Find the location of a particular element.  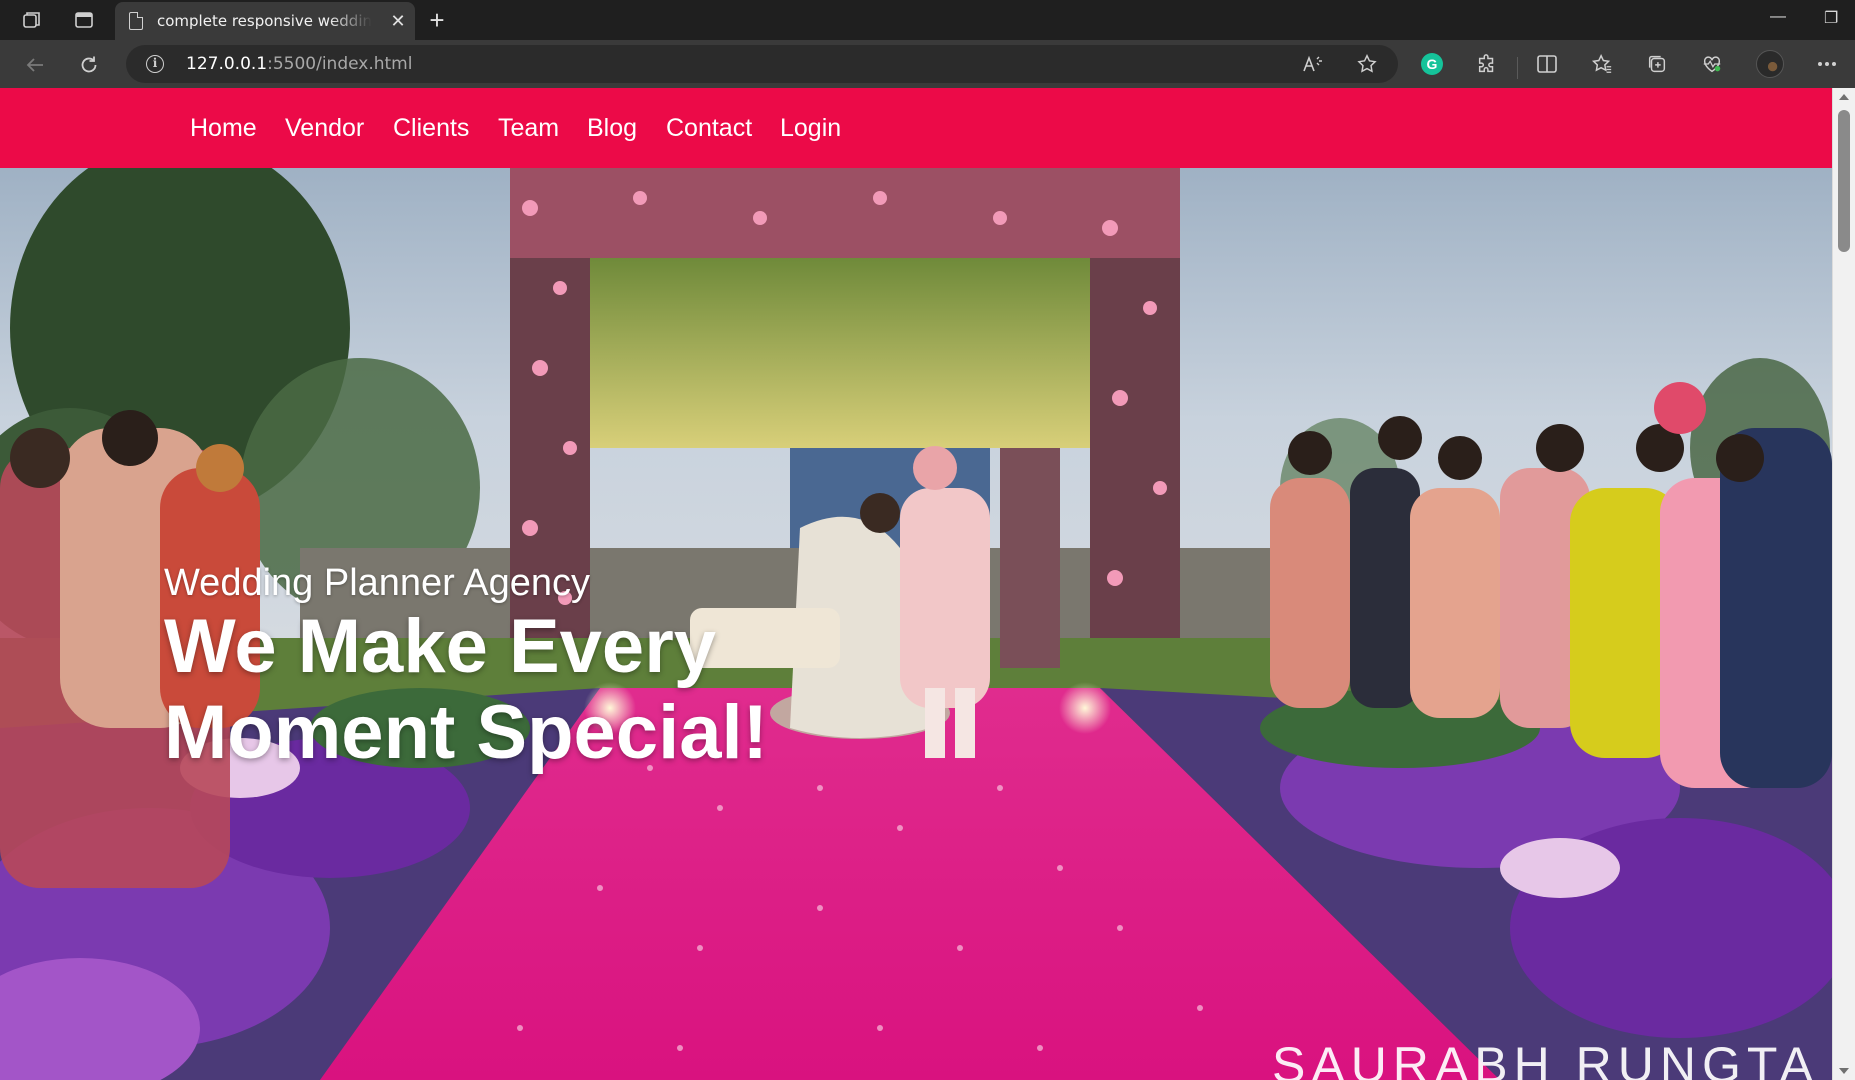

address-bar: i 127.0.0.1:5500/index.html is located at coordinates (762, 64).